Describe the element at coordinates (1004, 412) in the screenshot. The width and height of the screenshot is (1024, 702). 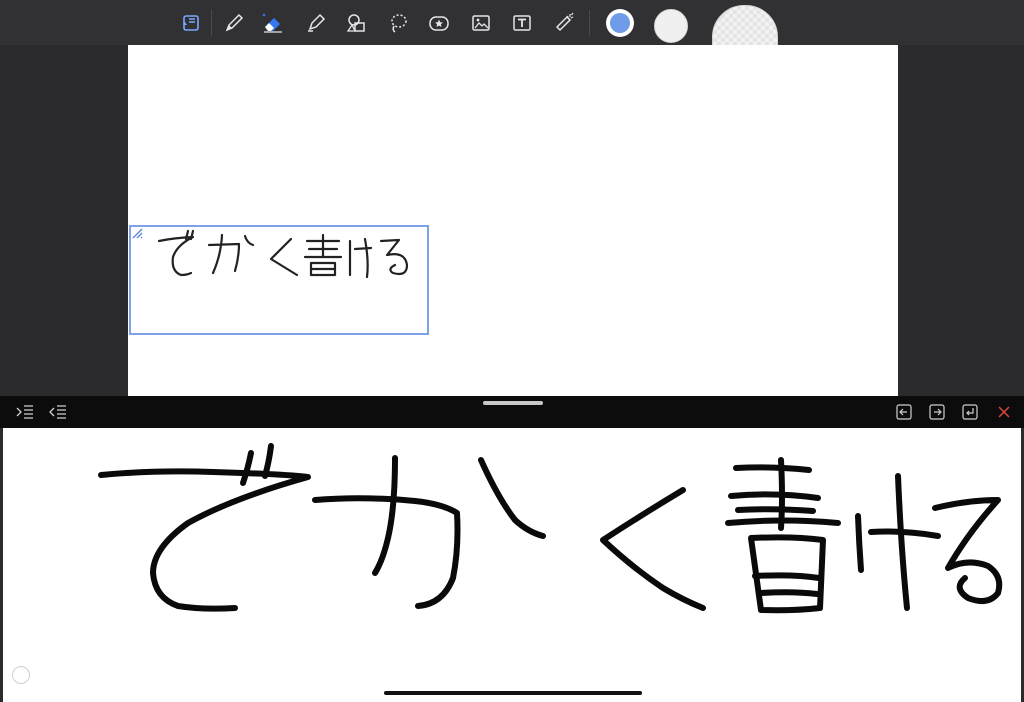
I see `close-icon` at that location.